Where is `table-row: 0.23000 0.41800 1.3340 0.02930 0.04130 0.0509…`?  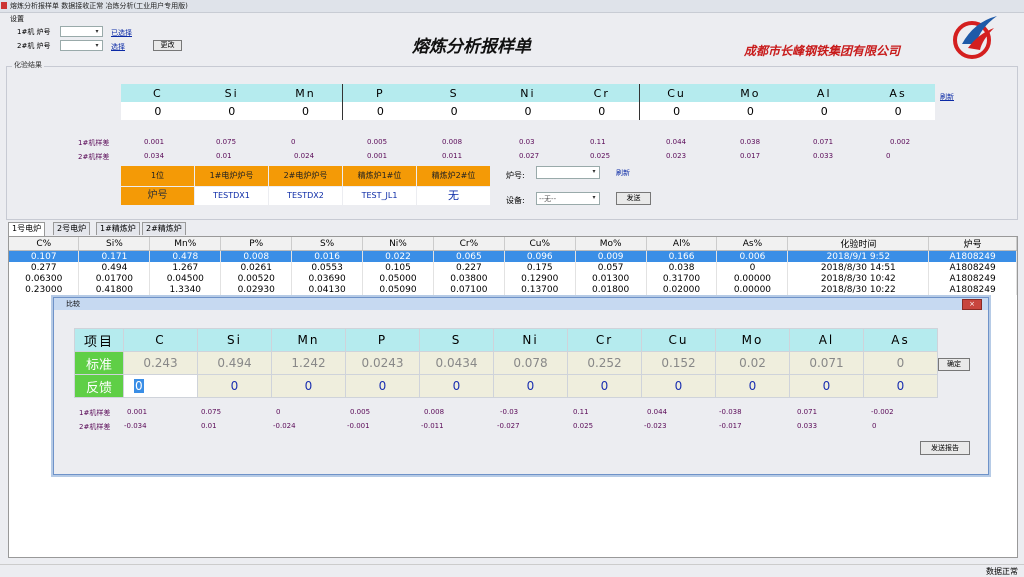
table-row: 0.23000 0.41800 1.3340 0.02930 0.04130 0.0509… is located at coordinates (513, 289).